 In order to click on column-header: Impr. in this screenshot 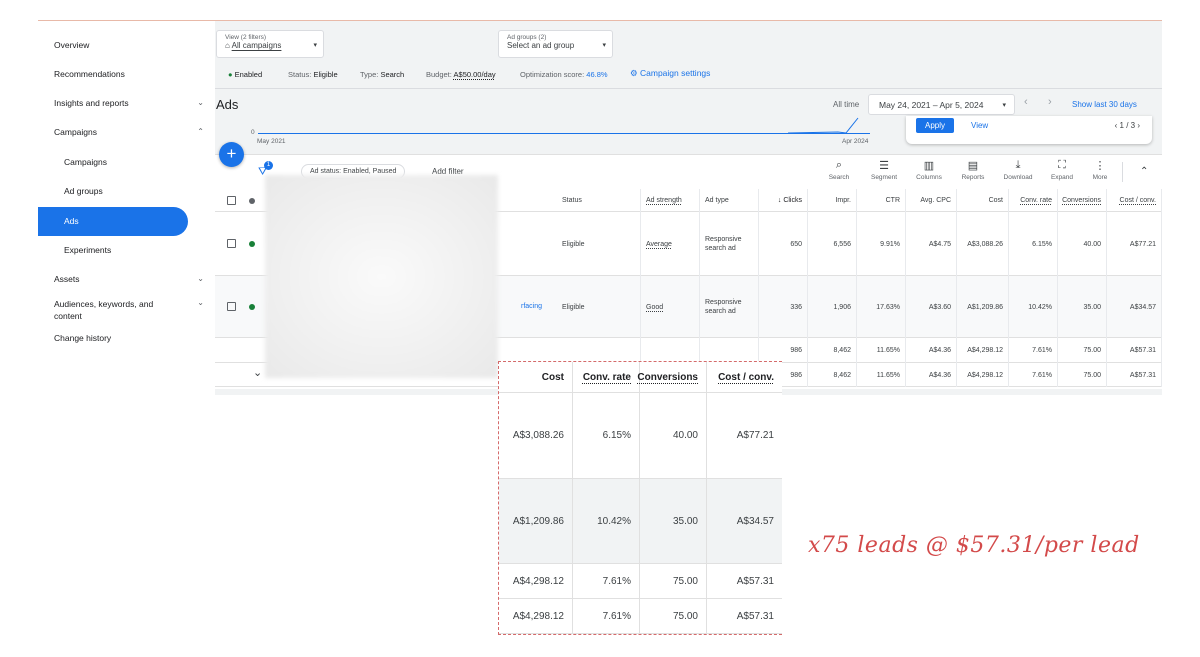, I will do `click(832, 200)`.